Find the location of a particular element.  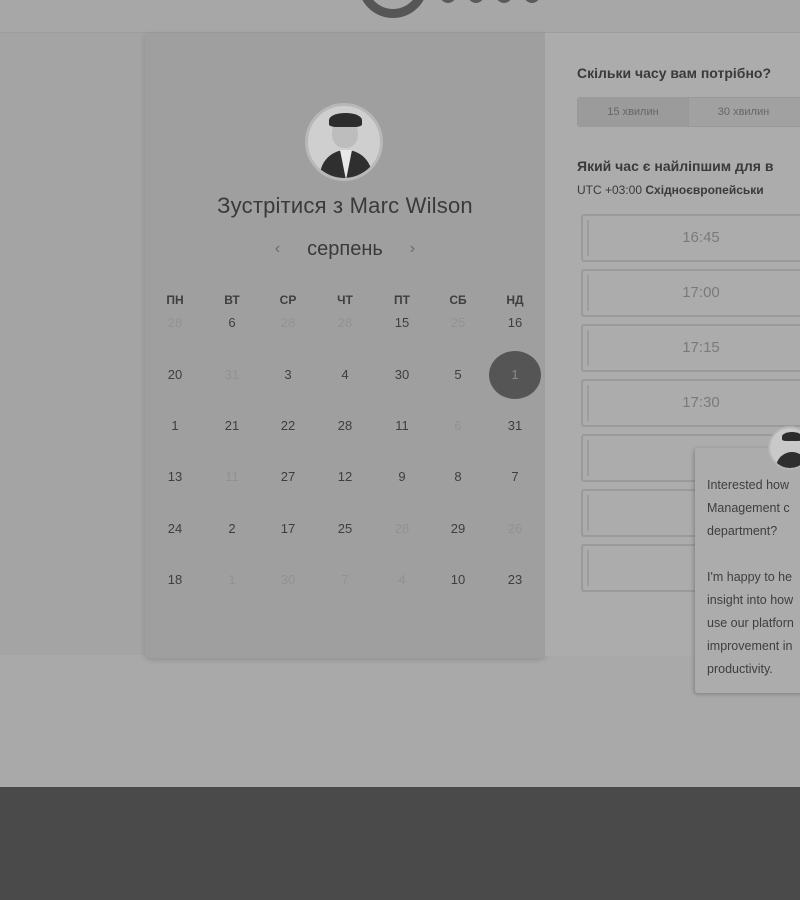

calendar-day: 18 is located at coordinates (175, 580).